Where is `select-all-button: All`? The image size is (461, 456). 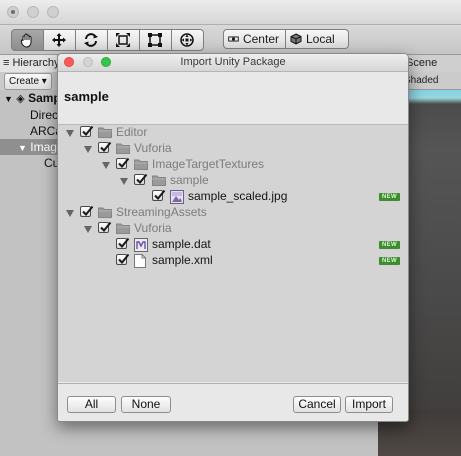
select-all-button: All is located at coordinates (91, 404).